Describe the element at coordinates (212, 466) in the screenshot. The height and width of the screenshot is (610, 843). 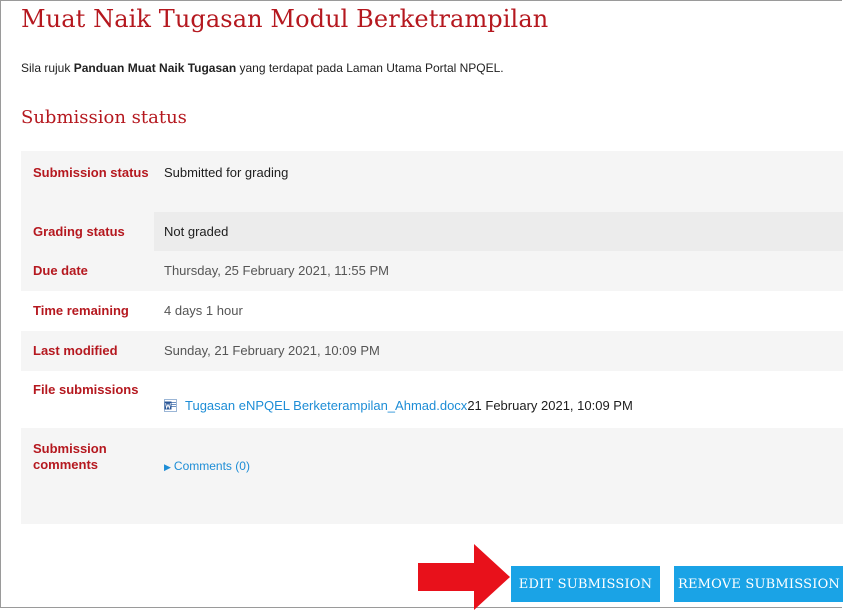
I see `comments-link: Comments (0)` at that location.